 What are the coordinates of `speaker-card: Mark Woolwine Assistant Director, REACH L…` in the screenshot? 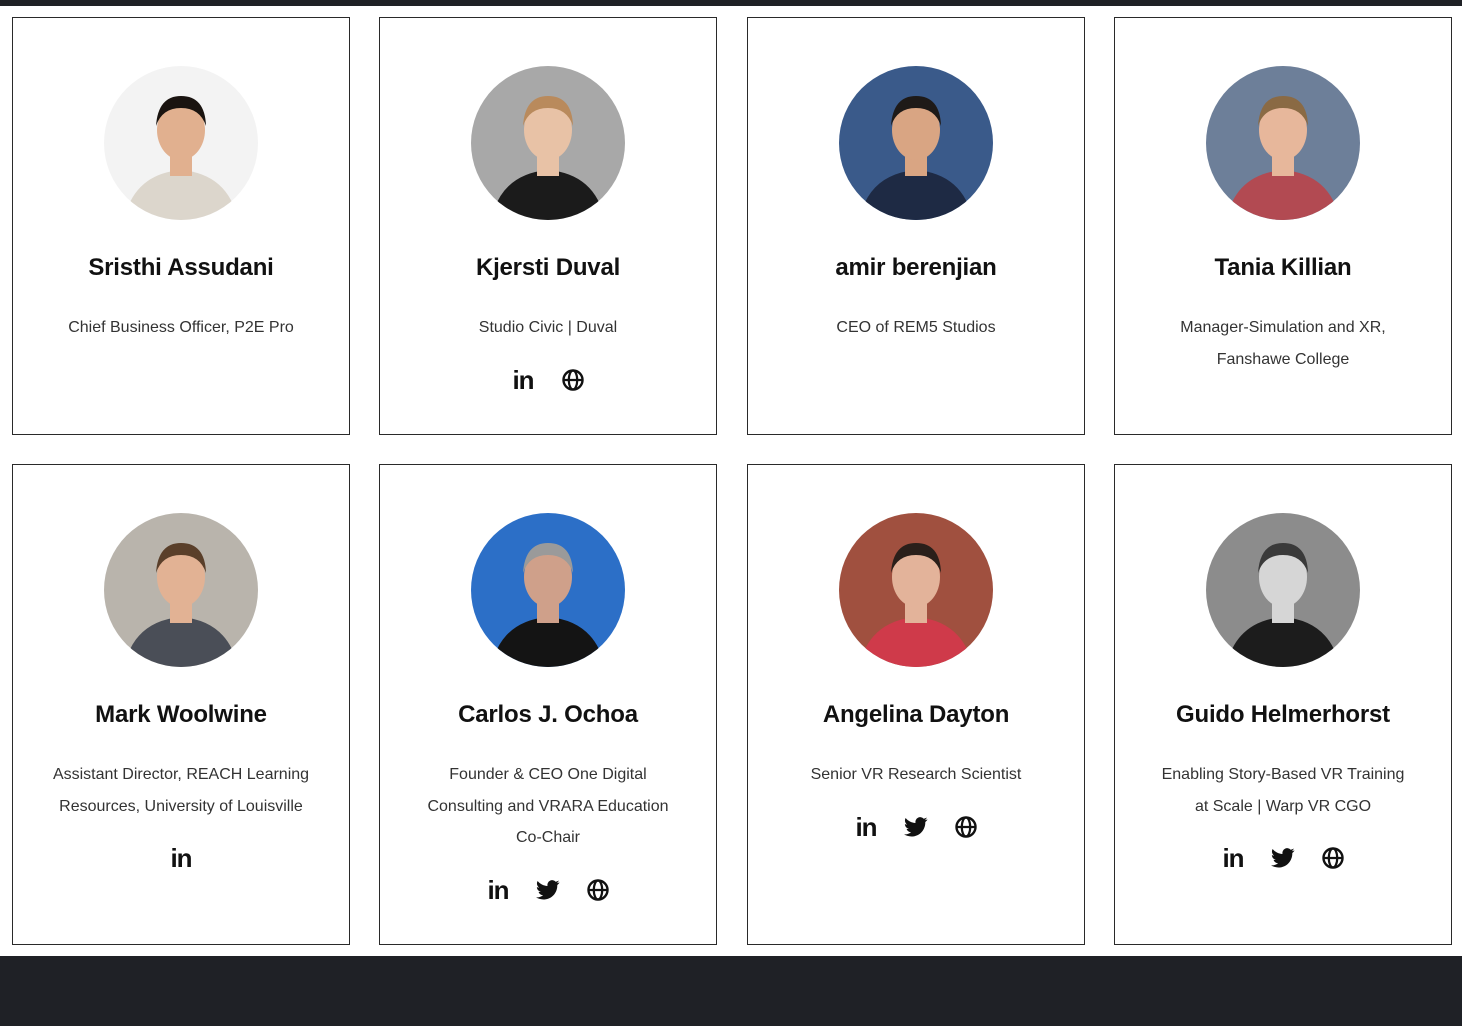 It's located at (181, 704).